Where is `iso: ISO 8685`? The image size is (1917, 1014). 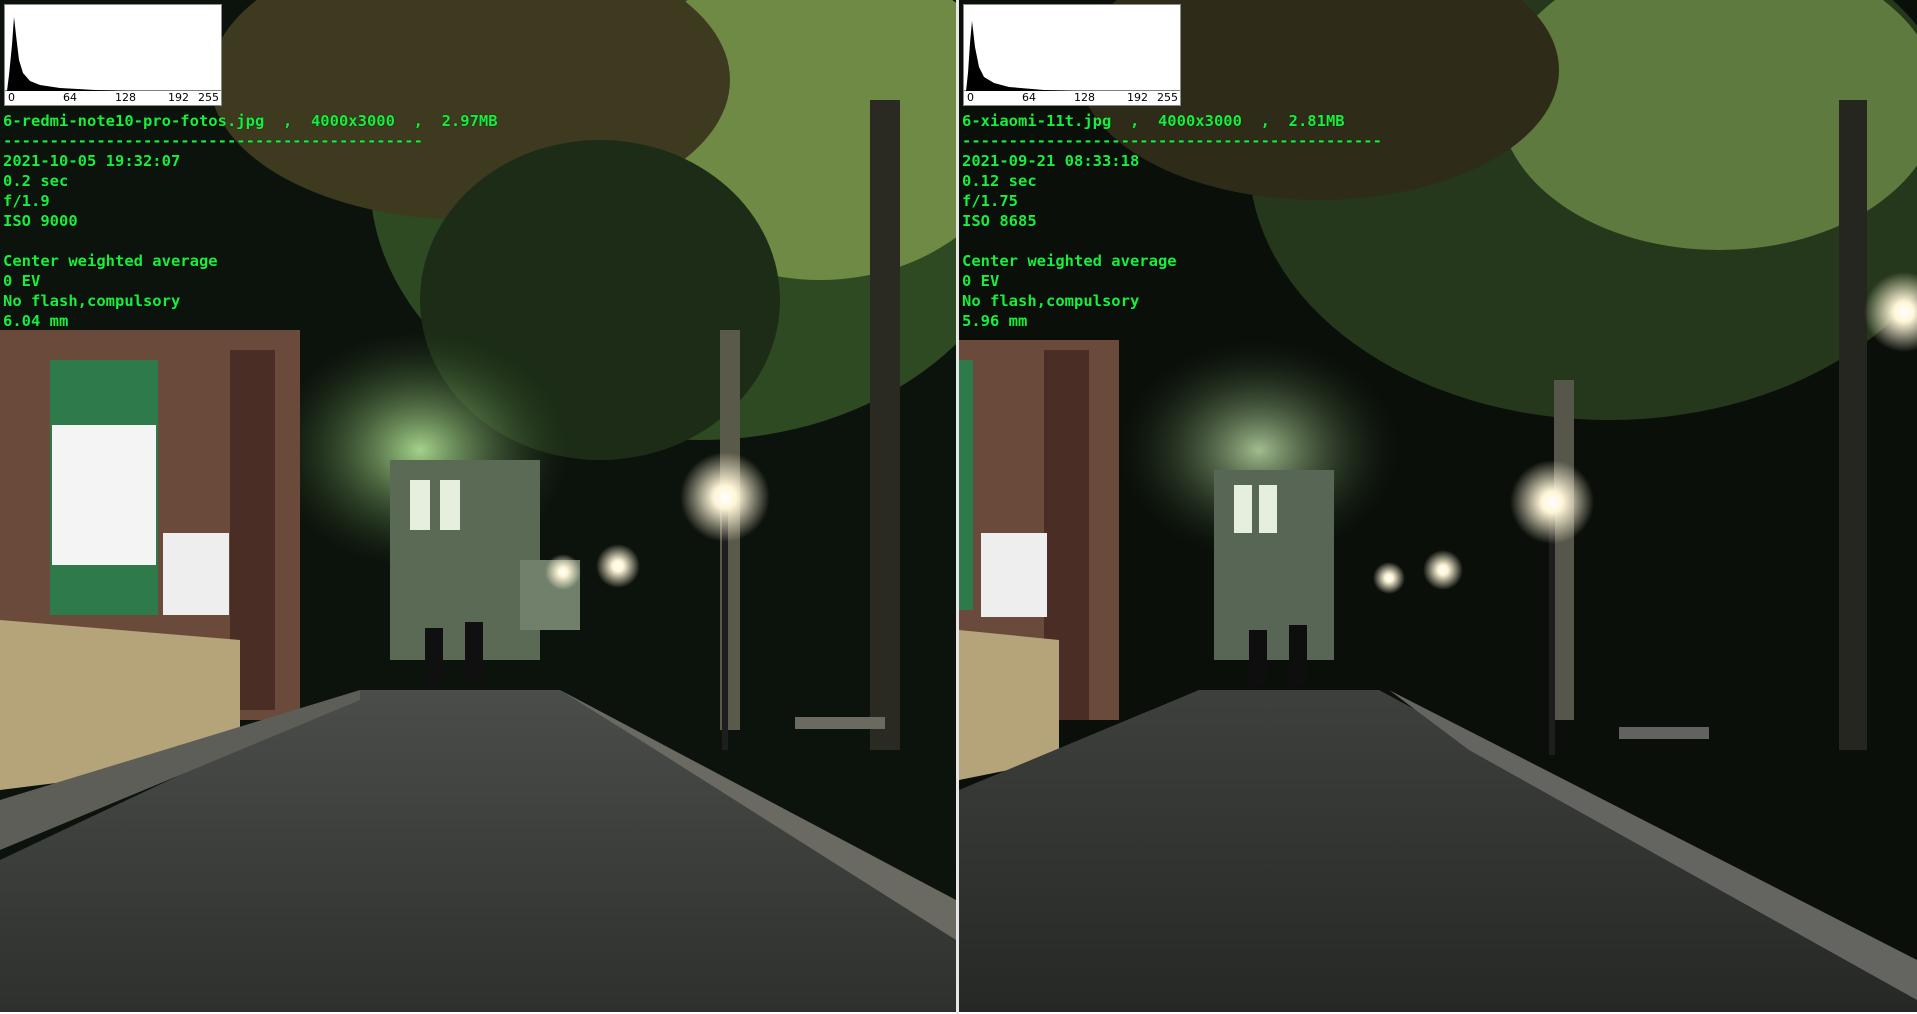 iso: ISO 8685 is located at coordinates (999, 221).